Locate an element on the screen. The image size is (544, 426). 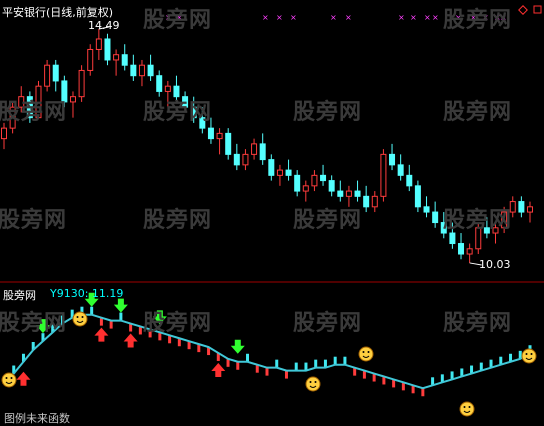
indicator-value: 11.19 is located at coordinates (107, 293).